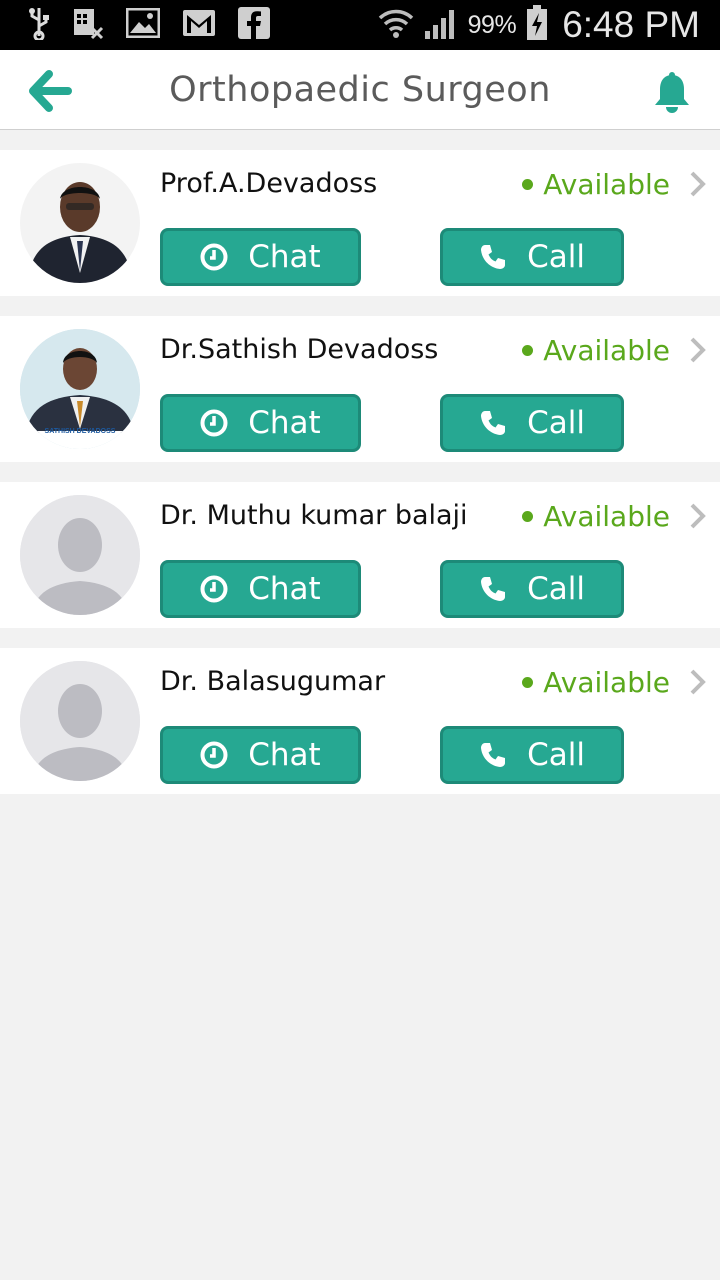 Image resolution: width=720 pixels, height=1280 pixels. I want to click on calendar-cancel-icon, so click(88, 25).